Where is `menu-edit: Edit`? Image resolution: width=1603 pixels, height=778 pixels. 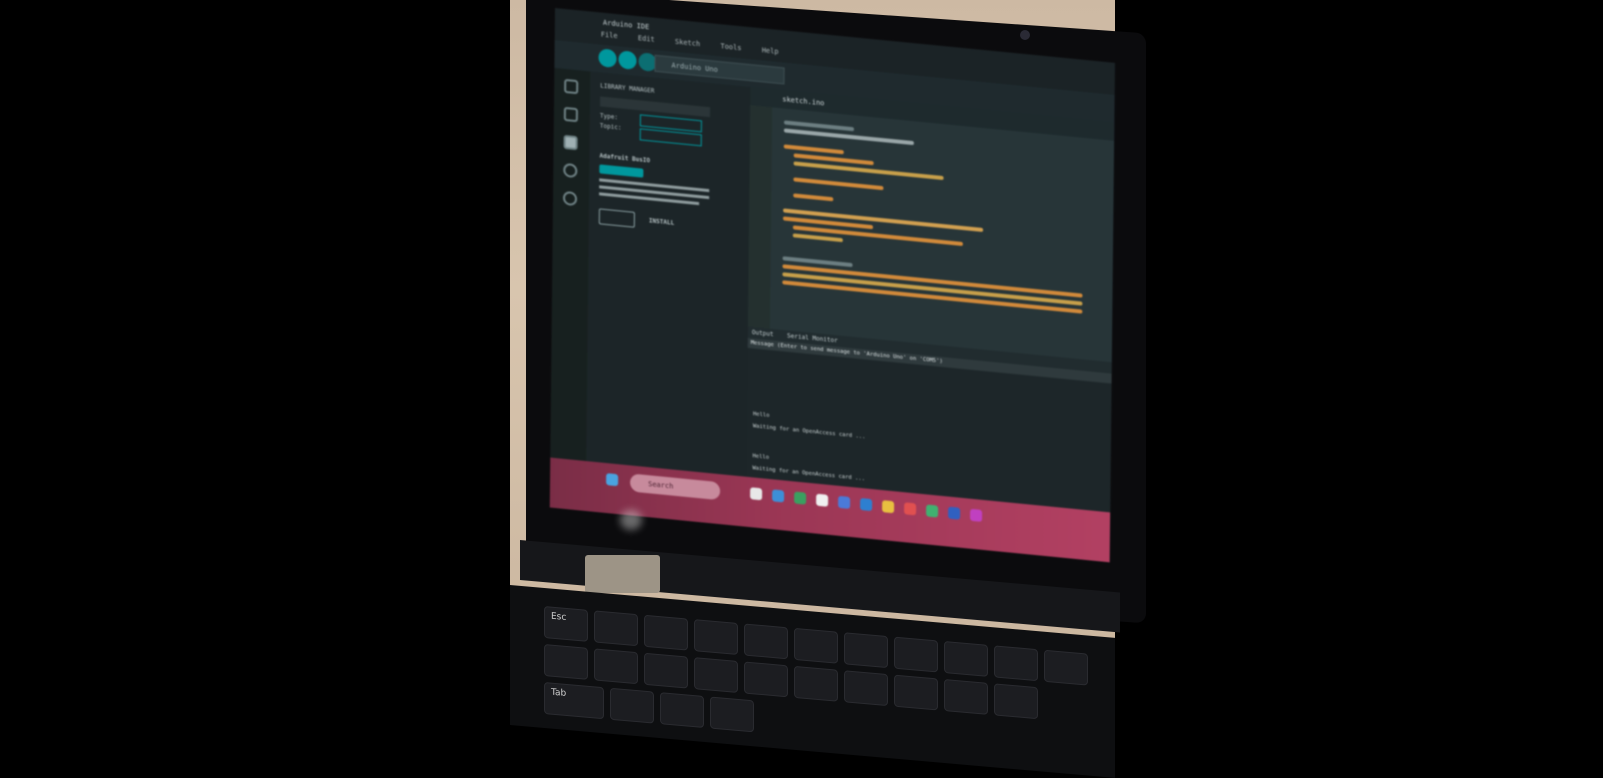
menu-edit: Edit is located at coordinates (646, 39).